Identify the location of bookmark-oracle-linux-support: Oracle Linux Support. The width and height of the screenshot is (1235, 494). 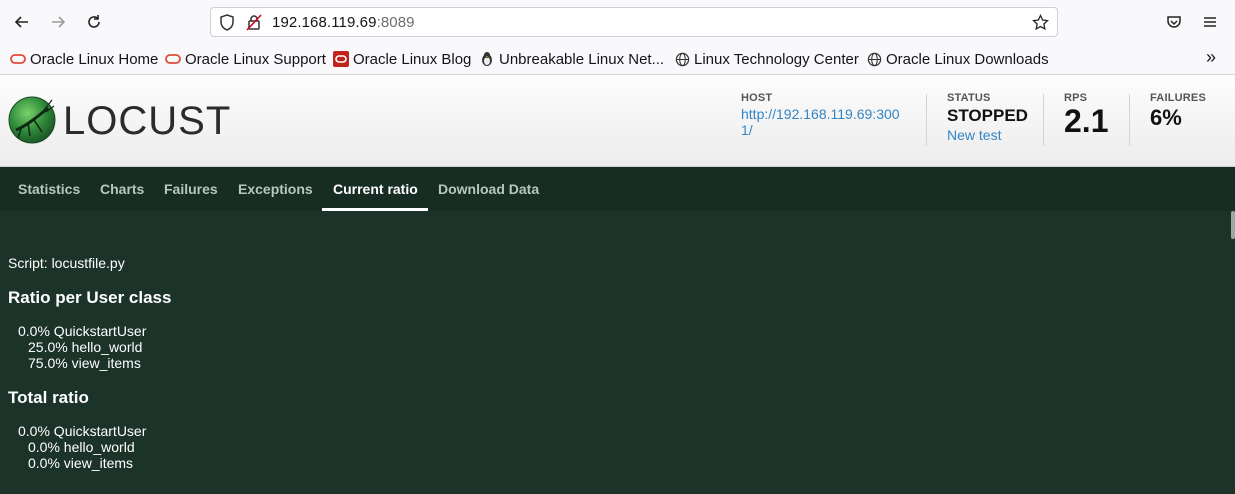
(245, 59).